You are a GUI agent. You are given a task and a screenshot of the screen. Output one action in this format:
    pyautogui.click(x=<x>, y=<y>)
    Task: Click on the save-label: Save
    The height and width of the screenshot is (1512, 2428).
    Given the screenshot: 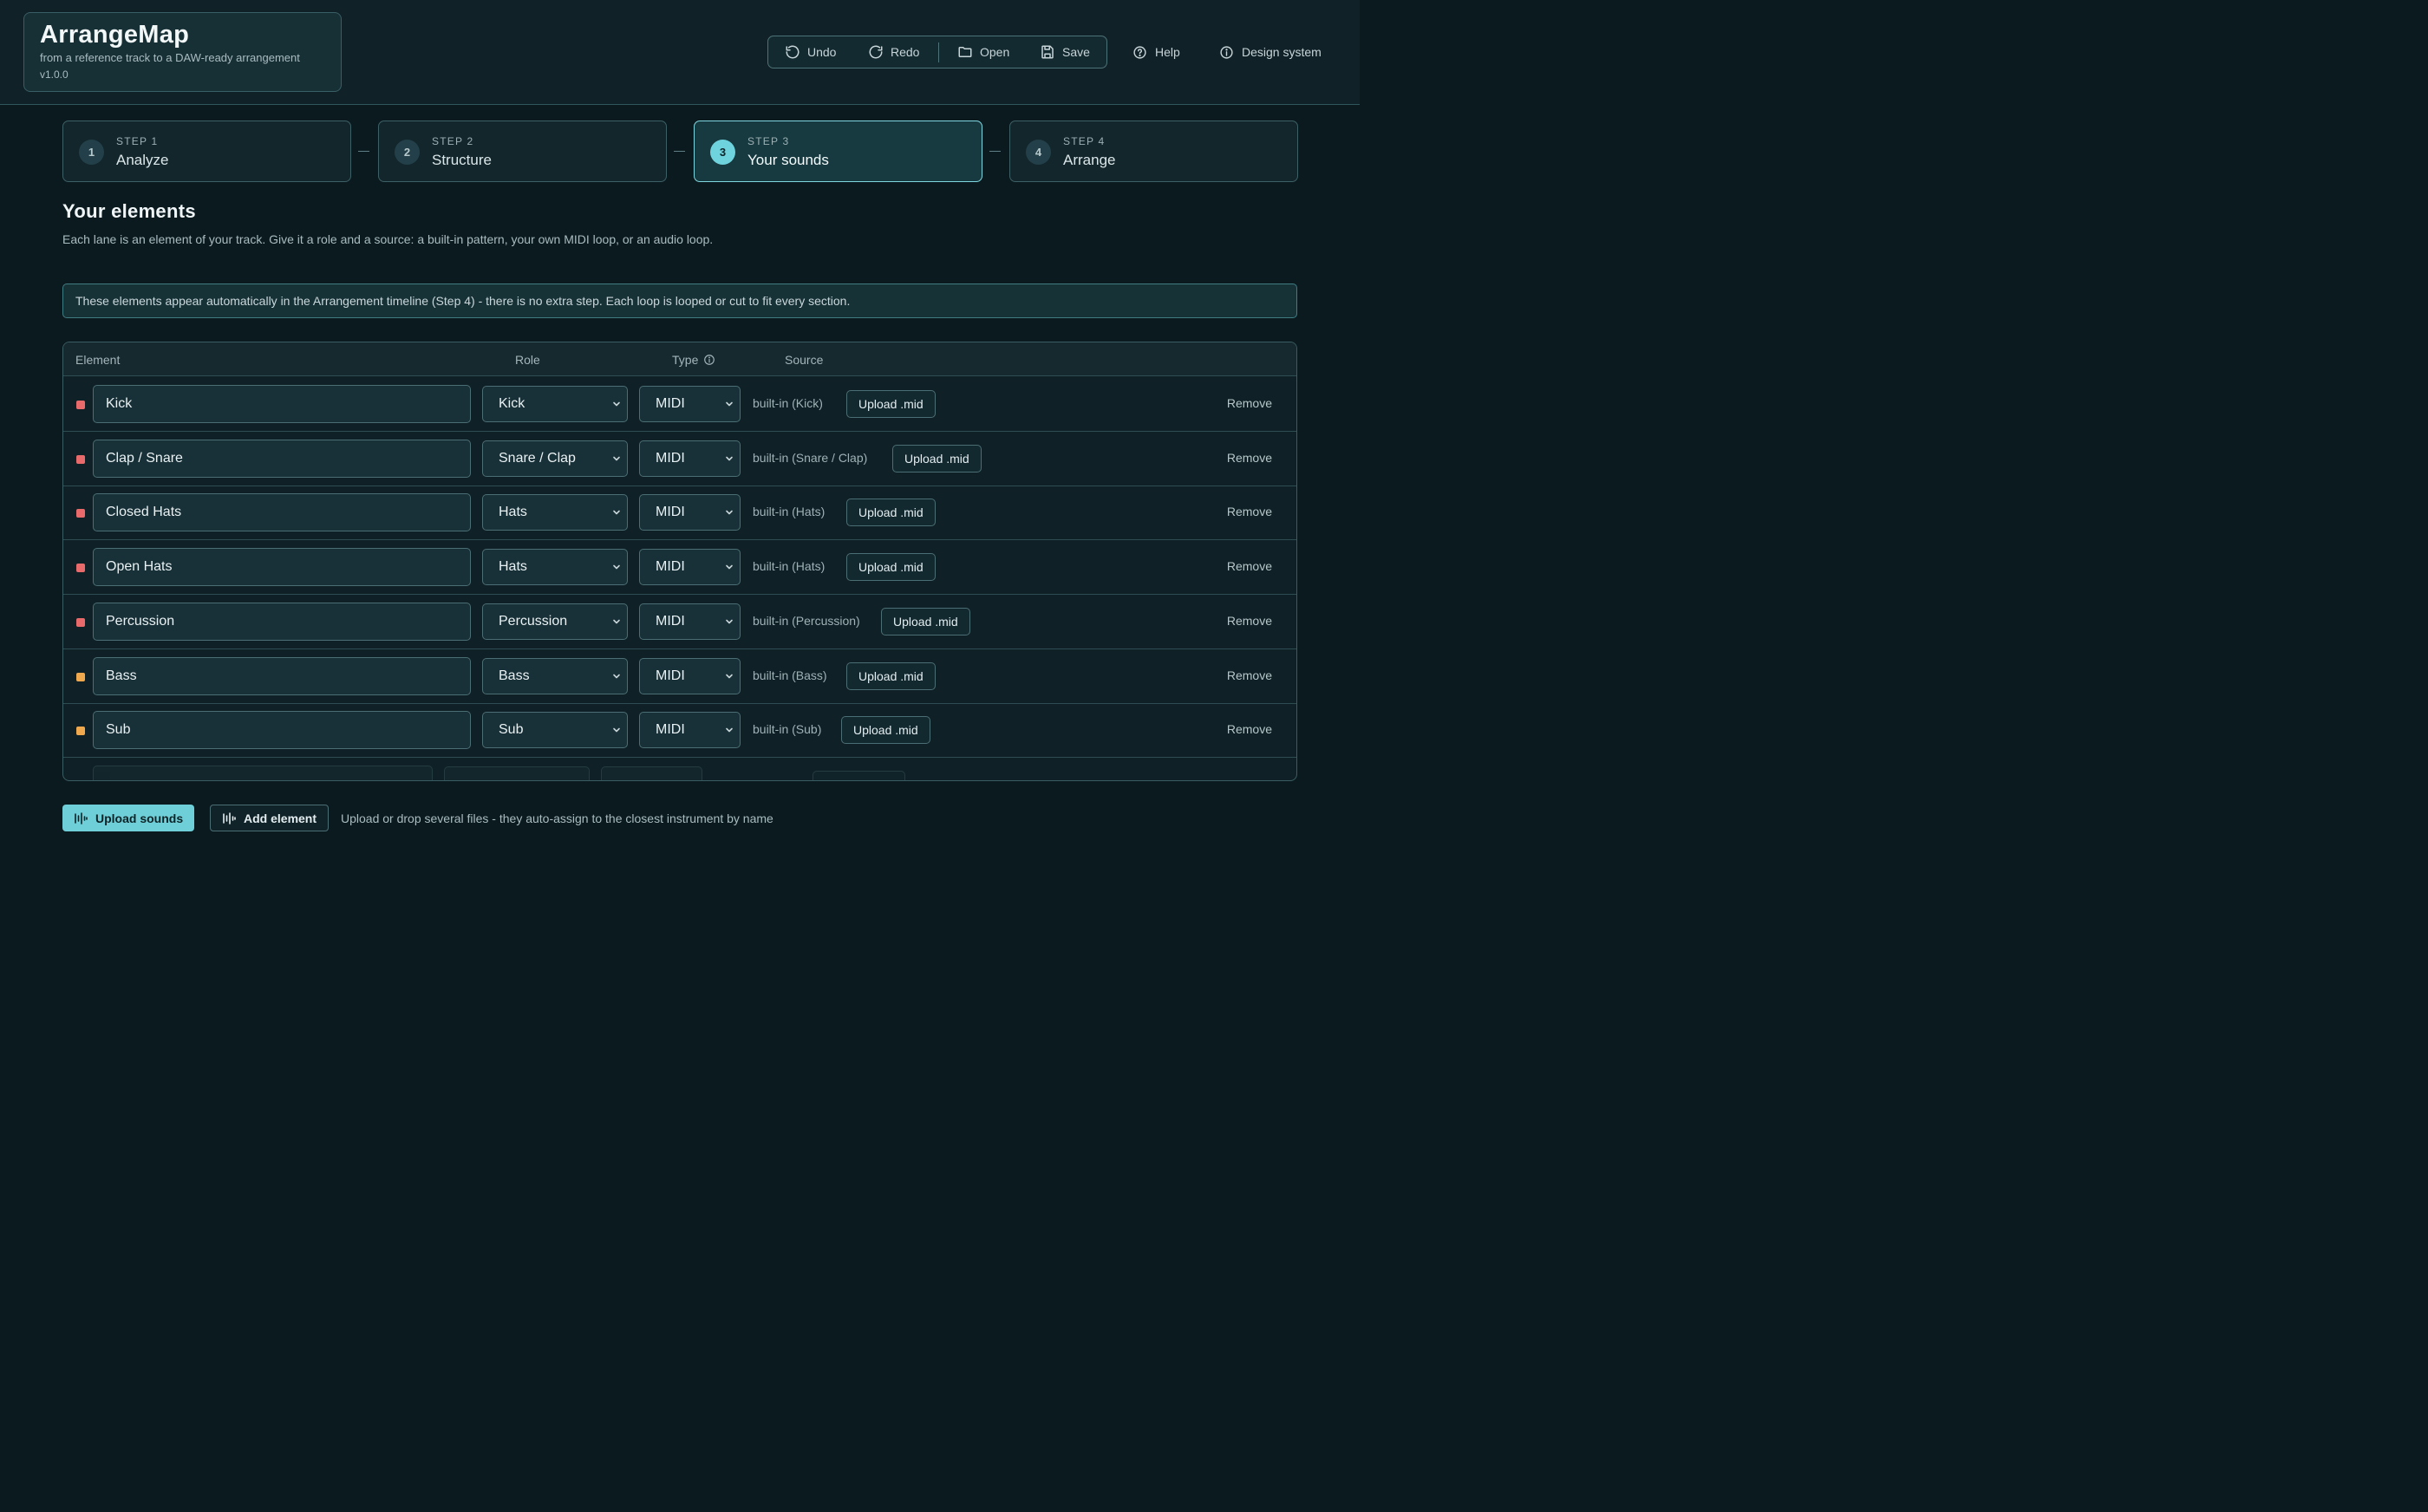 What is the action you would take?
    pyautogui.click(x=1076, y=52)
    